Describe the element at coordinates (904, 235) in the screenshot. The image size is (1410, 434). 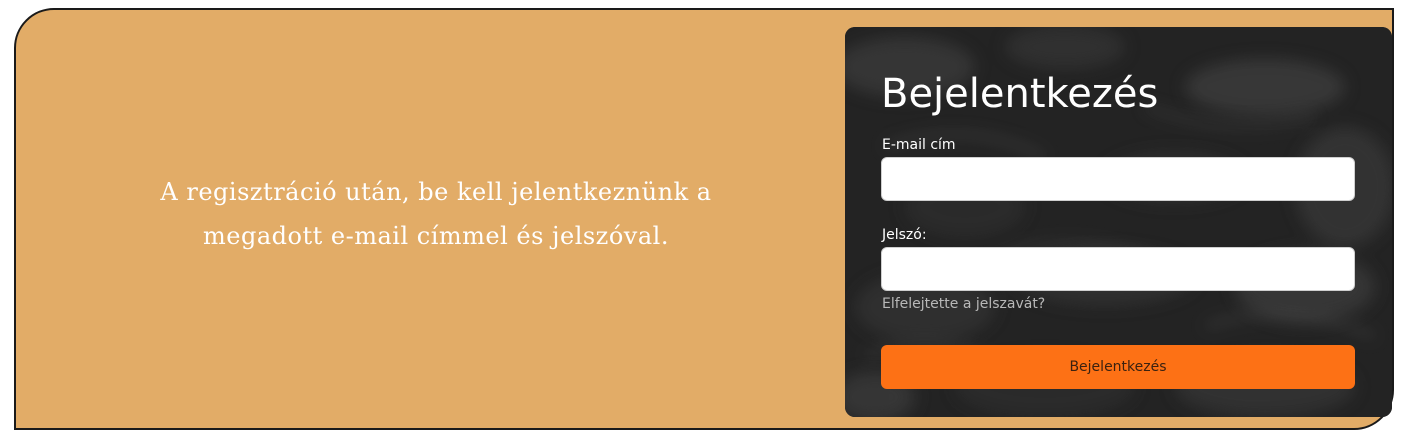
I see `password-label: Jelszó:` at that location.